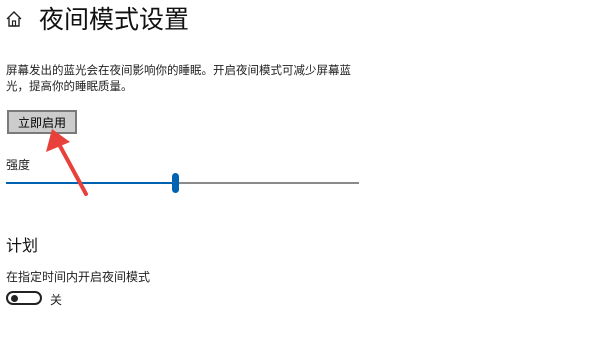 This screenshot has height=341, width=600. What do you see at coordinates (18, 165) in the screenshot?
I see `strength-label: 强度` at bounding box center [18, 165].